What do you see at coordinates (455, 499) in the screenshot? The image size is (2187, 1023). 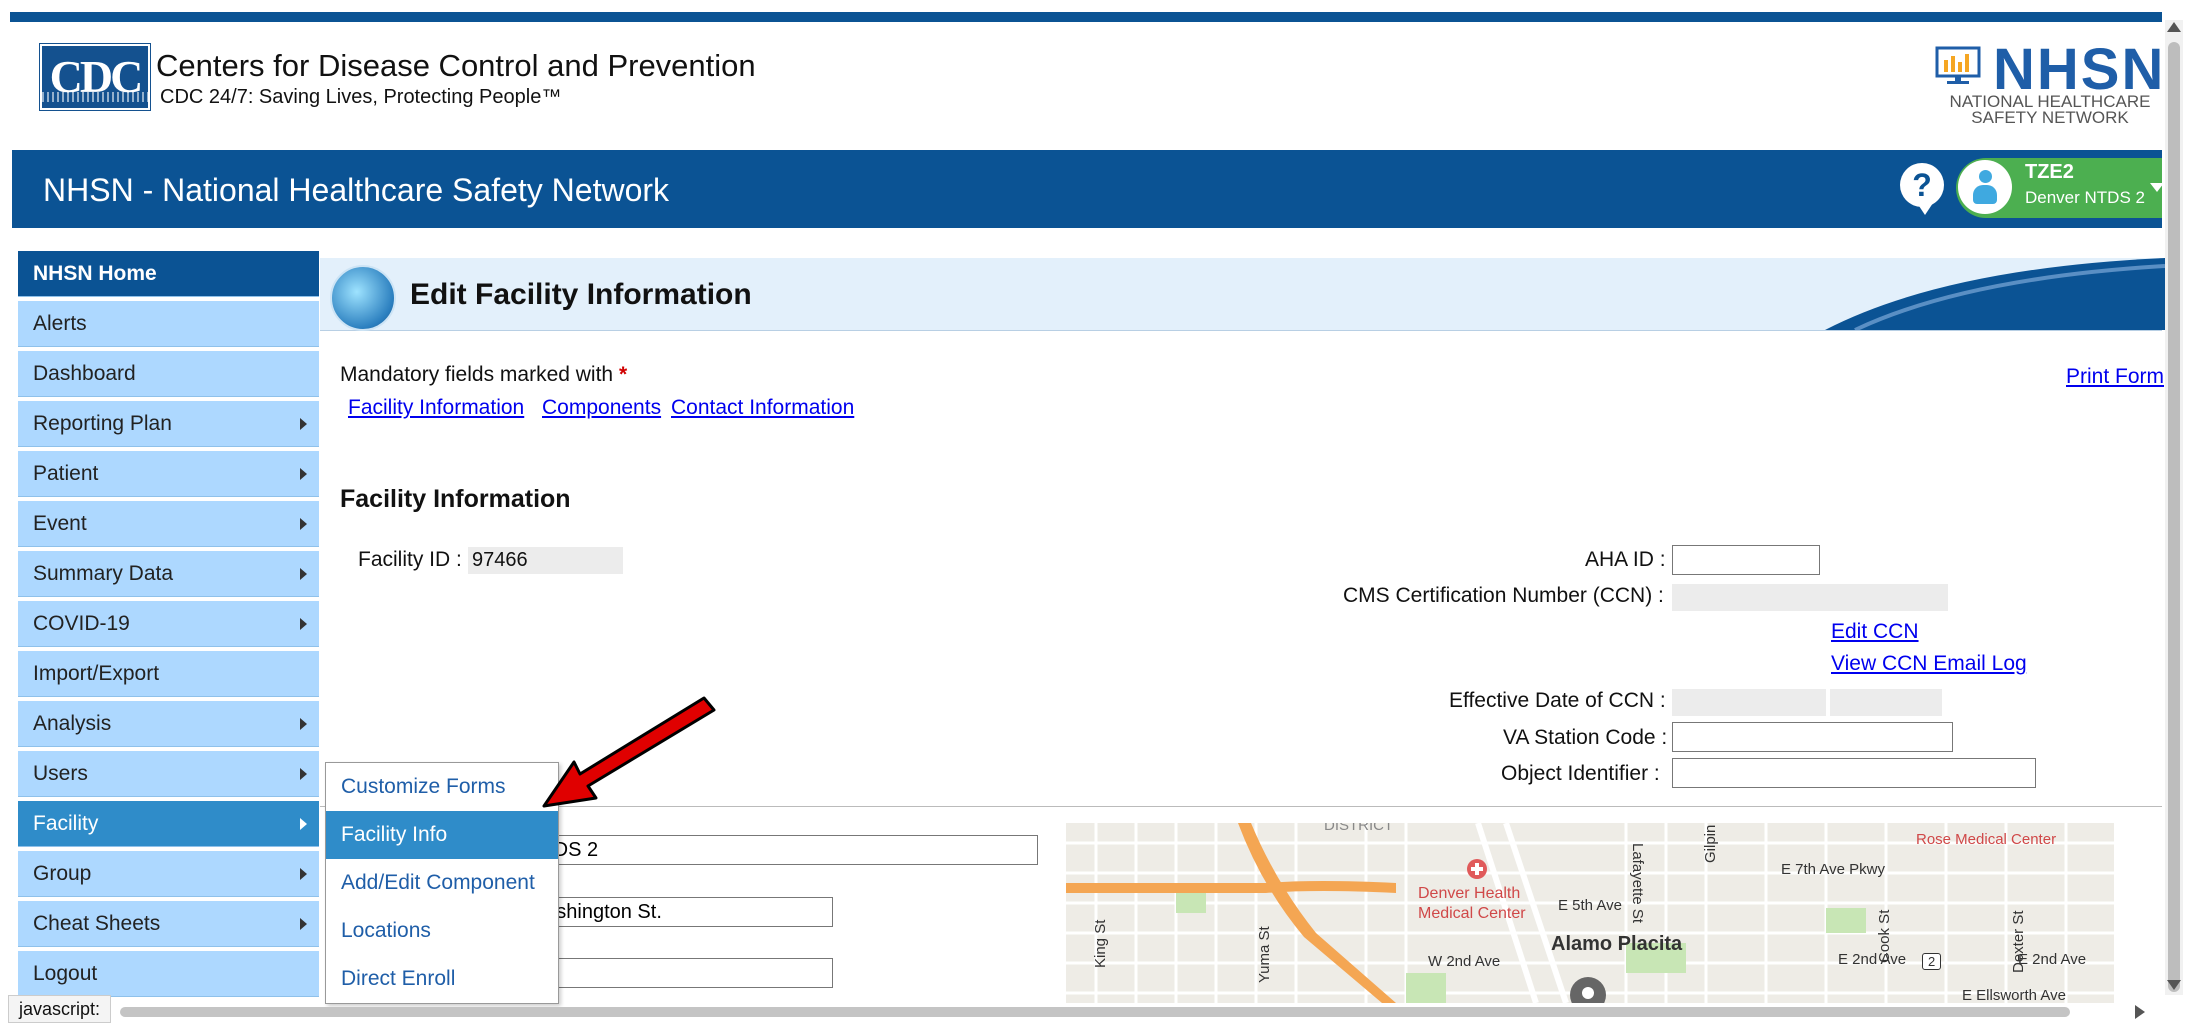 I see `section-title: Facility Information` at bounding box center [455, 499].